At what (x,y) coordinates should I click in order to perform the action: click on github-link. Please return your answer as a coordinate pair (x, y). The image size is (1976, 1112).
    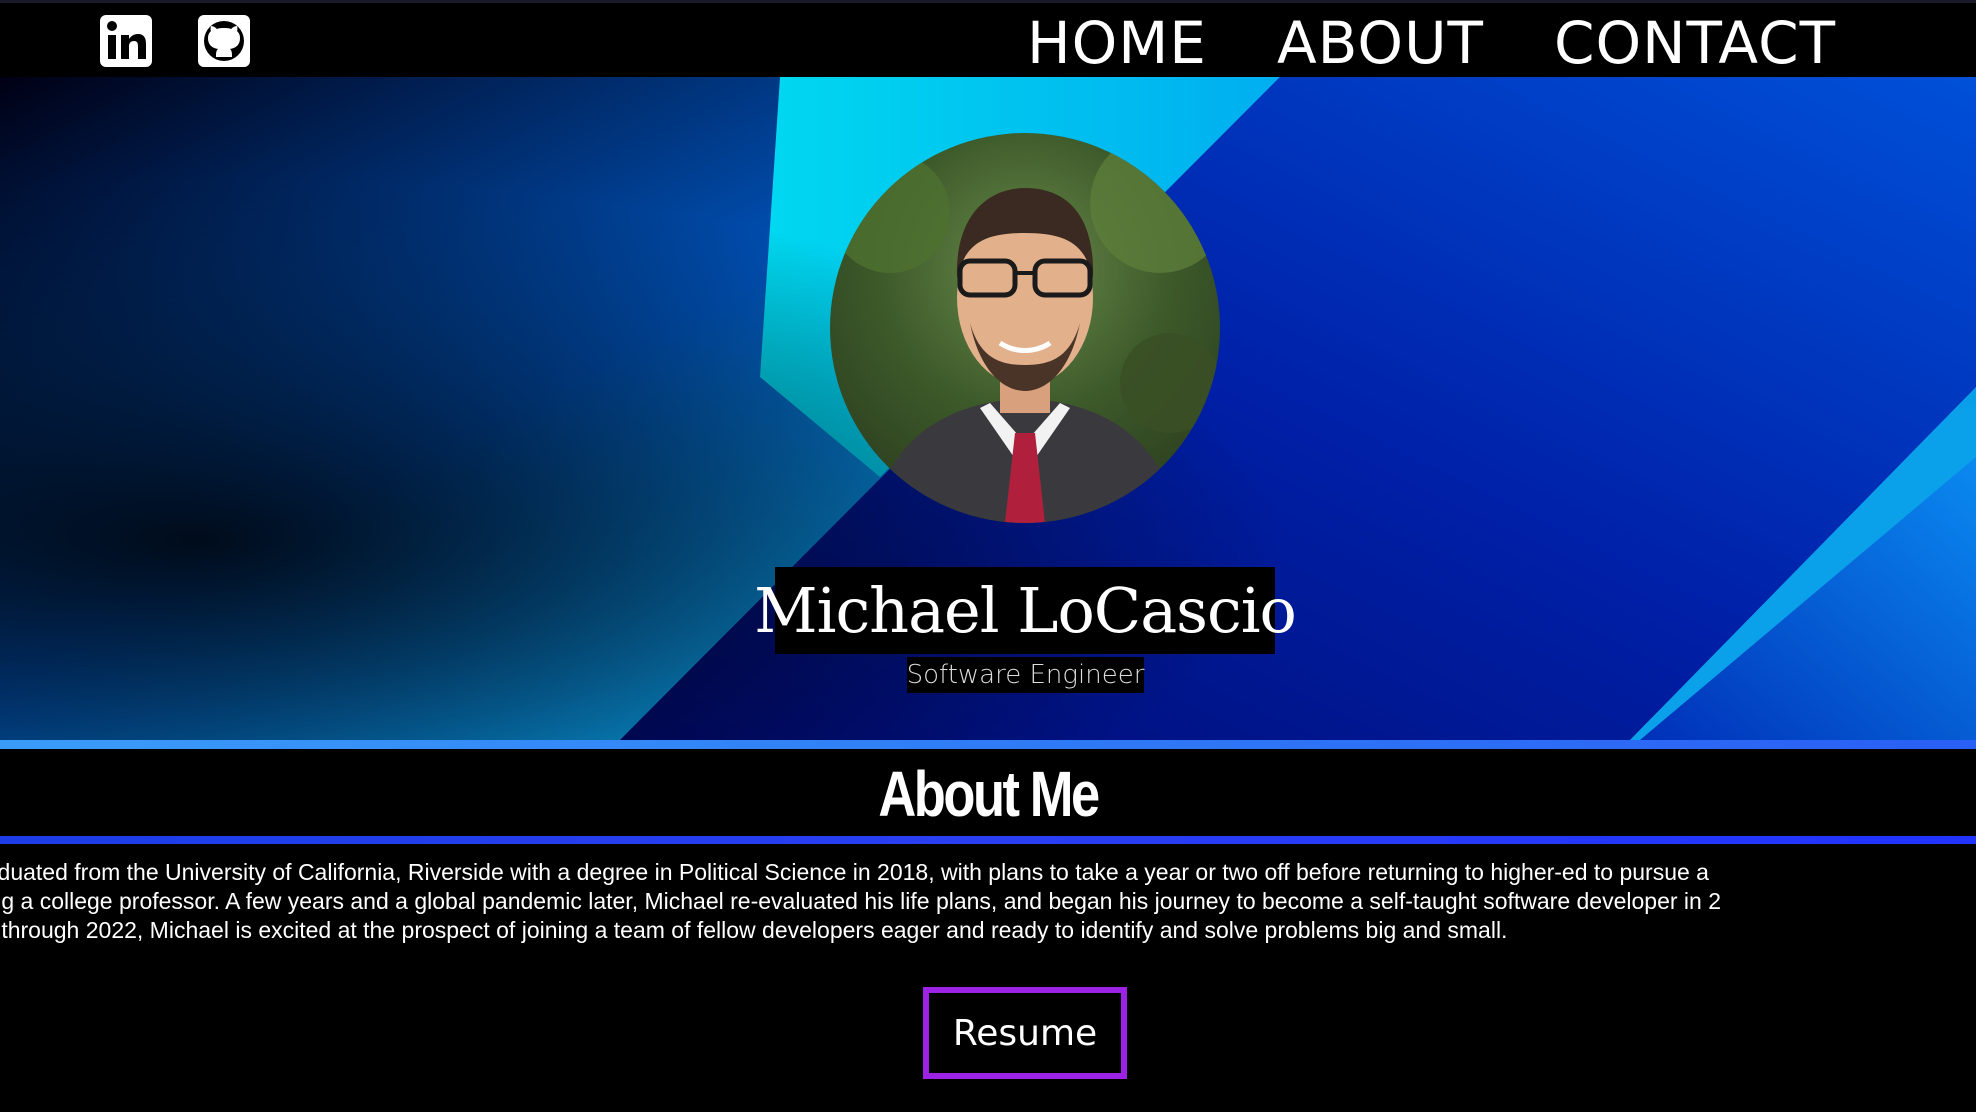
    Looking at the image, I should click on (224, 41).